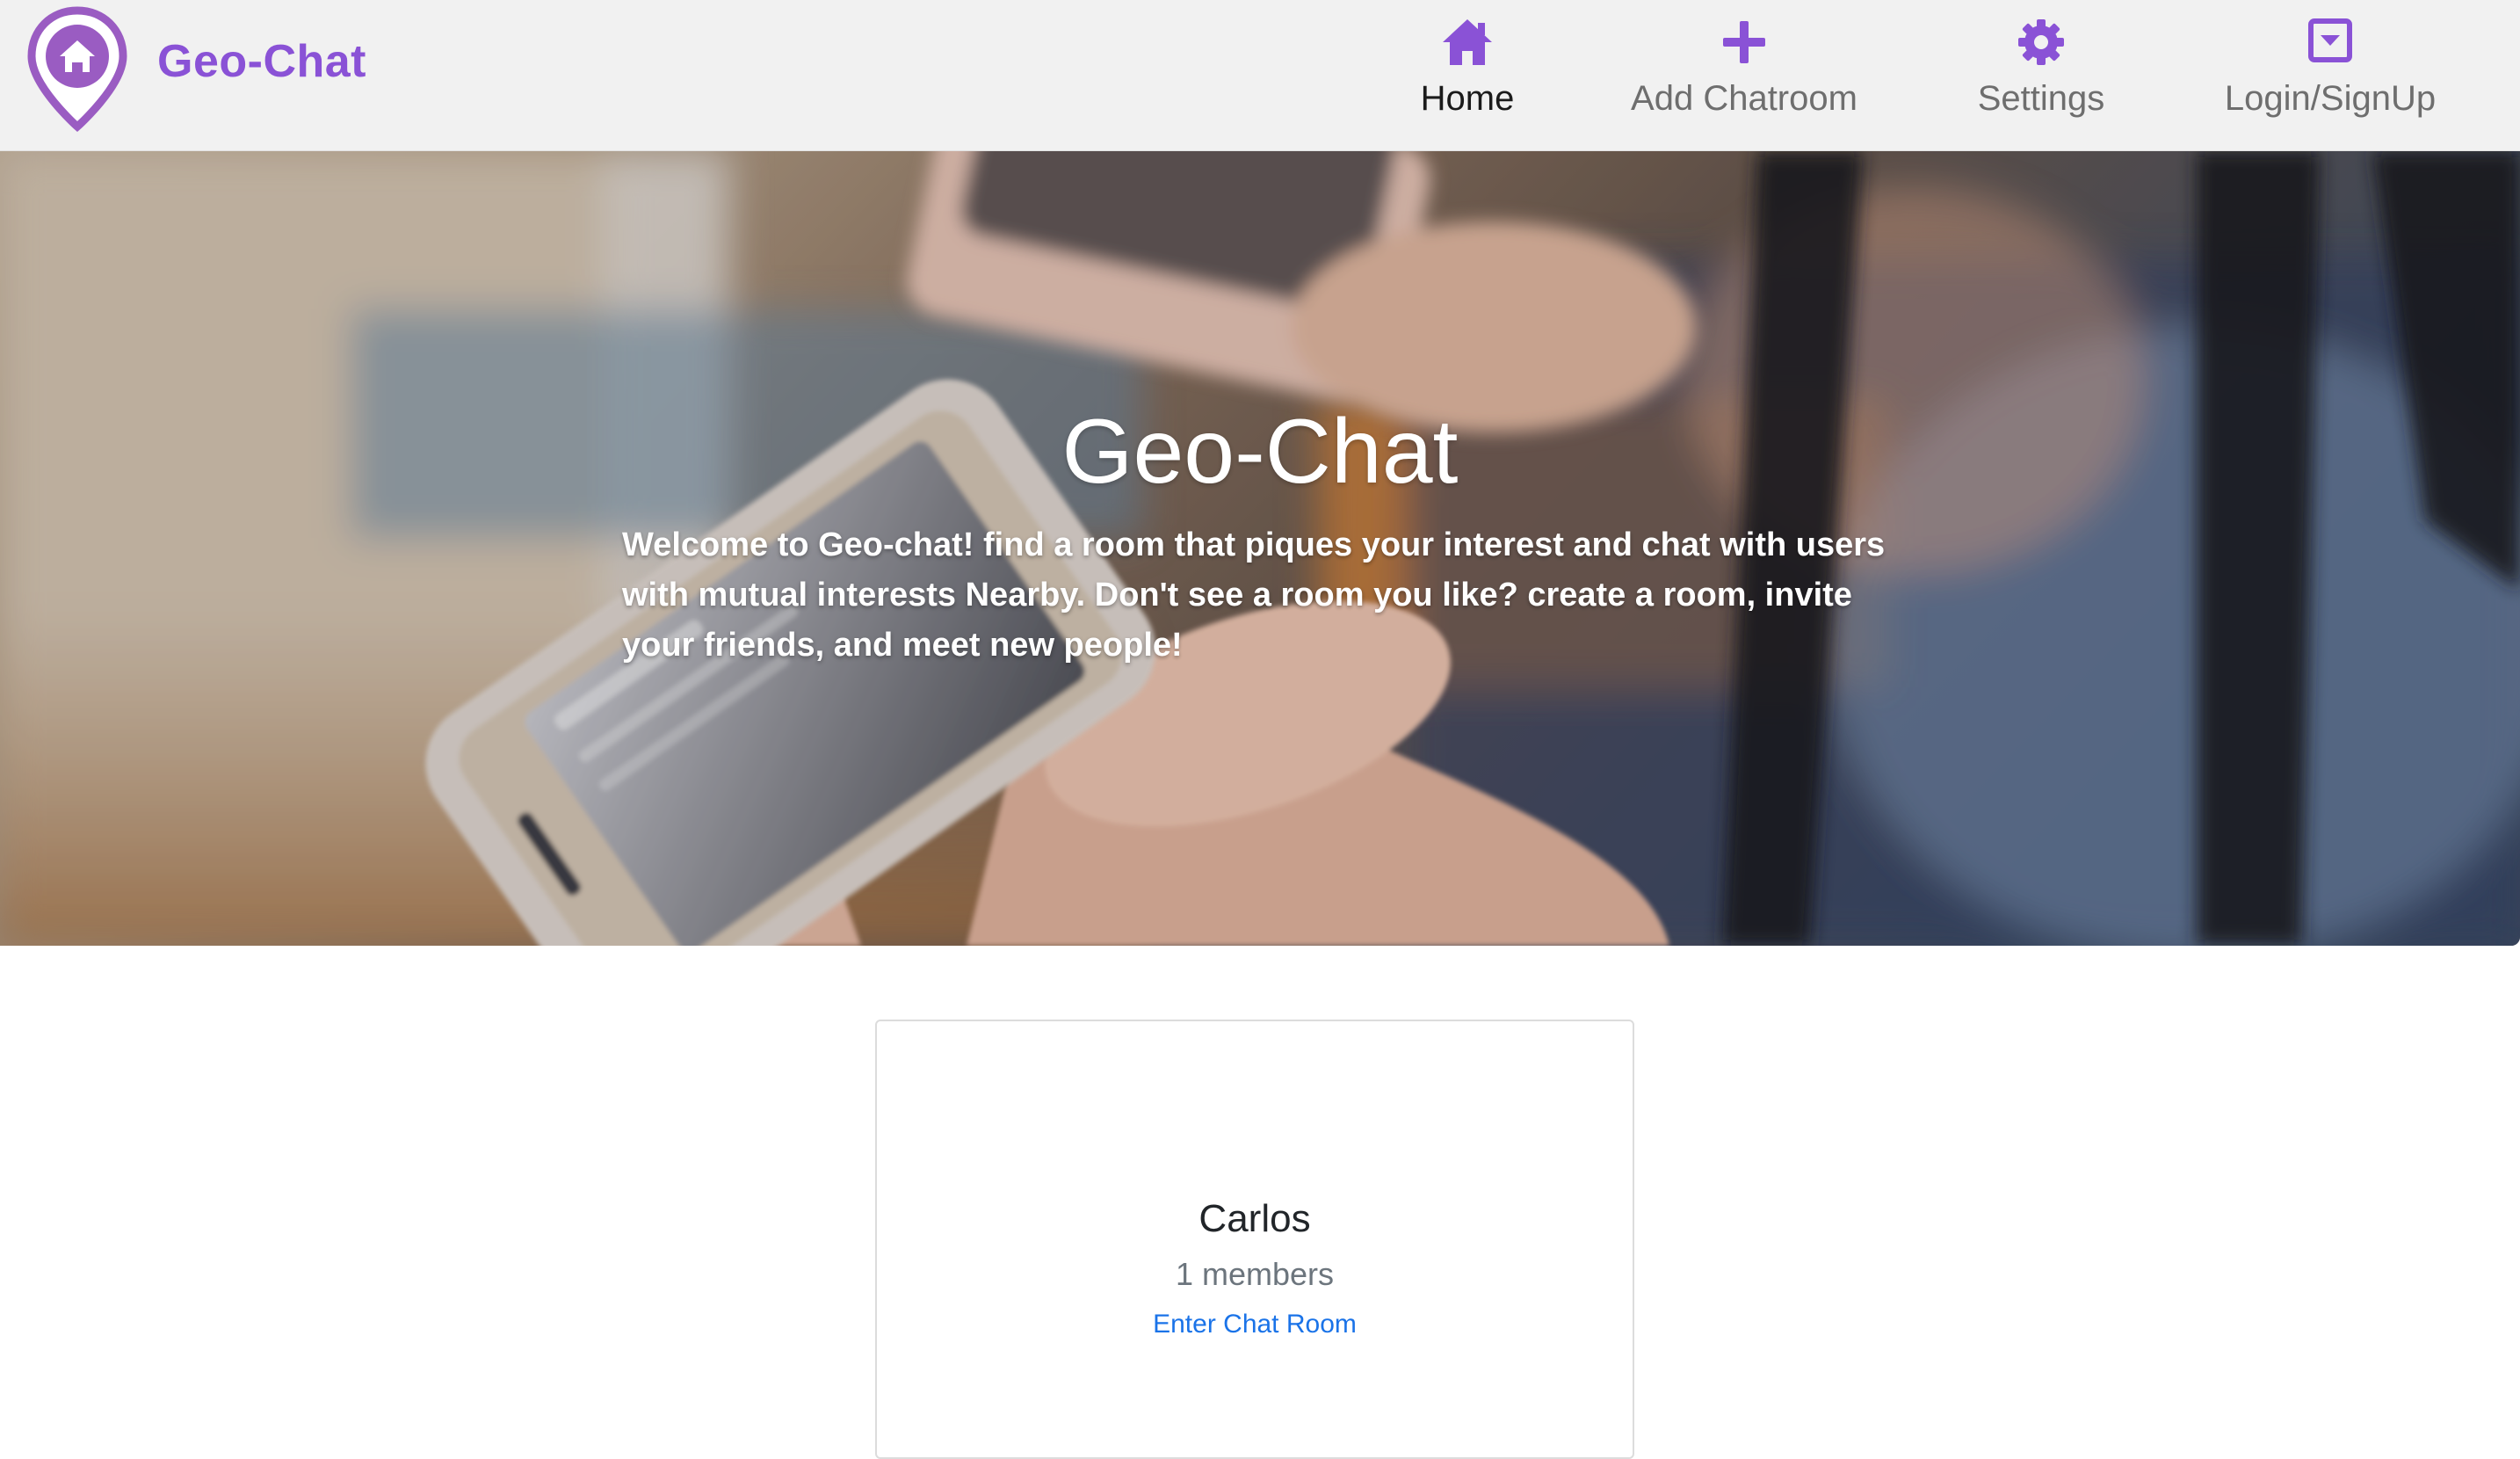 The width and height of the screenshot is (2520, 1459). What do you see at coordinates (1744, 42) in the screenshot?
I see `plus-icon` at bounding box center [1744, 42].